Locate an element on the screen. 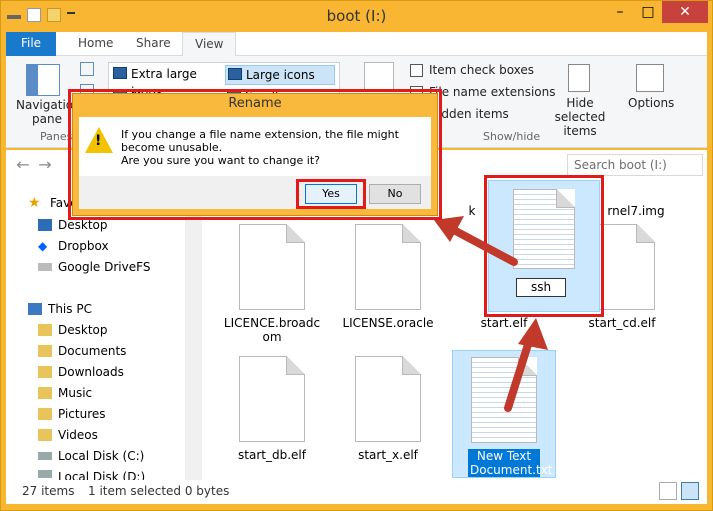  selection-info: 1 item selected 0 bytes is located at coordinates (159, 491).